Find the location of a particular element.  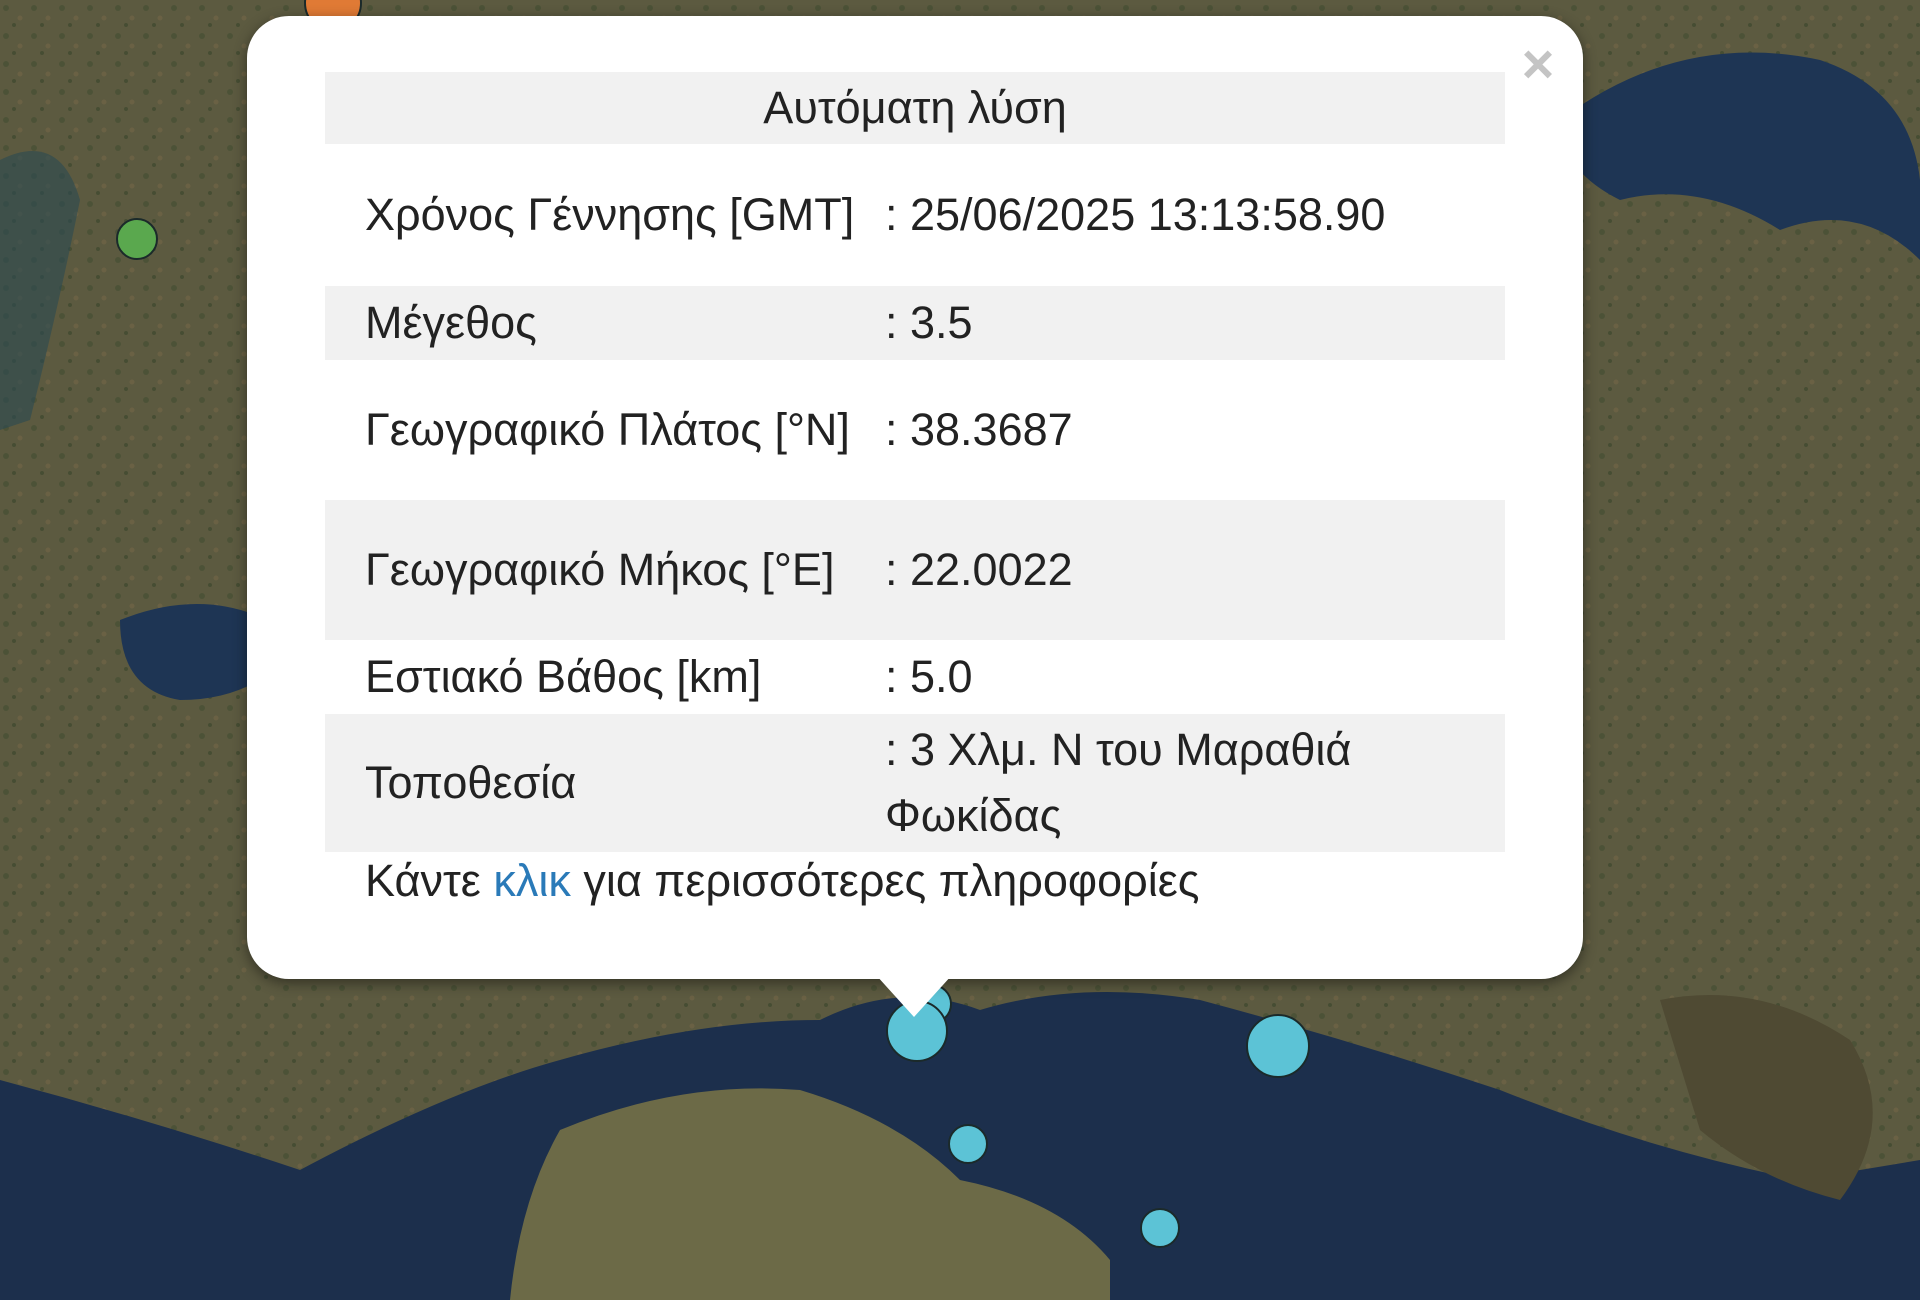

magnitude-label: Μέγεθος is located at coordinates (605, 323).